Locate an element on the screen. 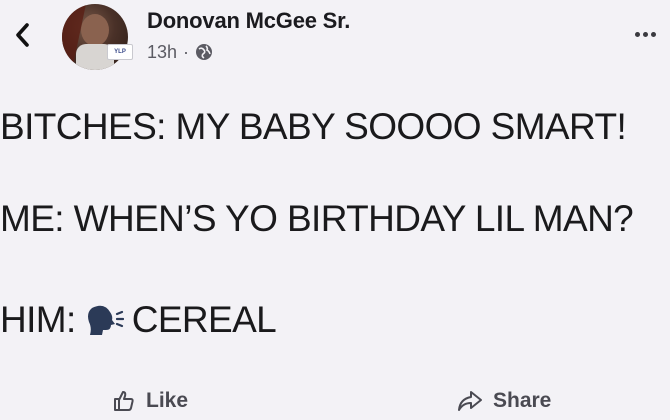  post-actions: Like Share is located at coordinates (335, 400).